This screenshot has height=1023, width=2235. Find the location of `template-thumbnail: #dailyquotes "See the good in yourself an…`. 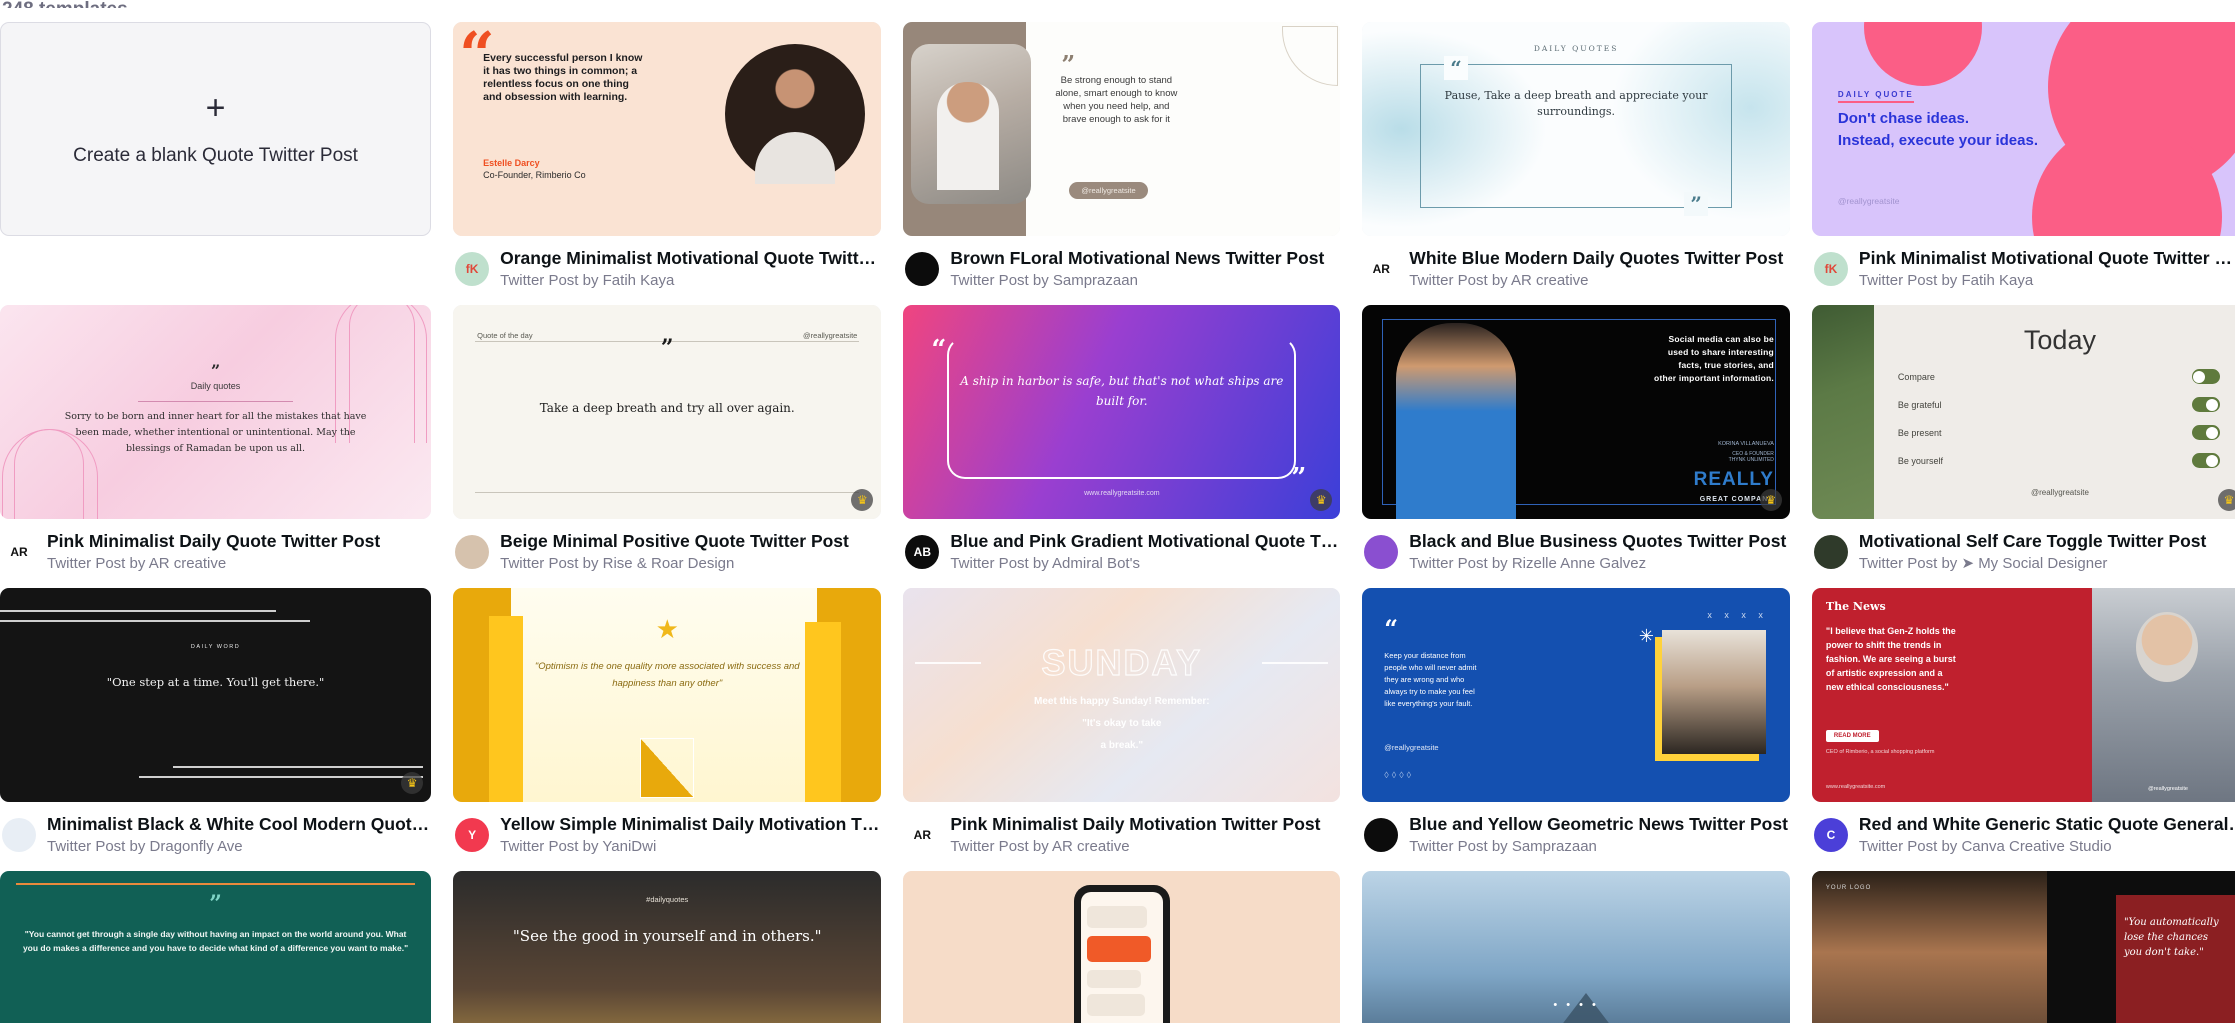

template-thumbnail: #dailyquotes "See the good in yourself an… is located at coordinates (667, 947).